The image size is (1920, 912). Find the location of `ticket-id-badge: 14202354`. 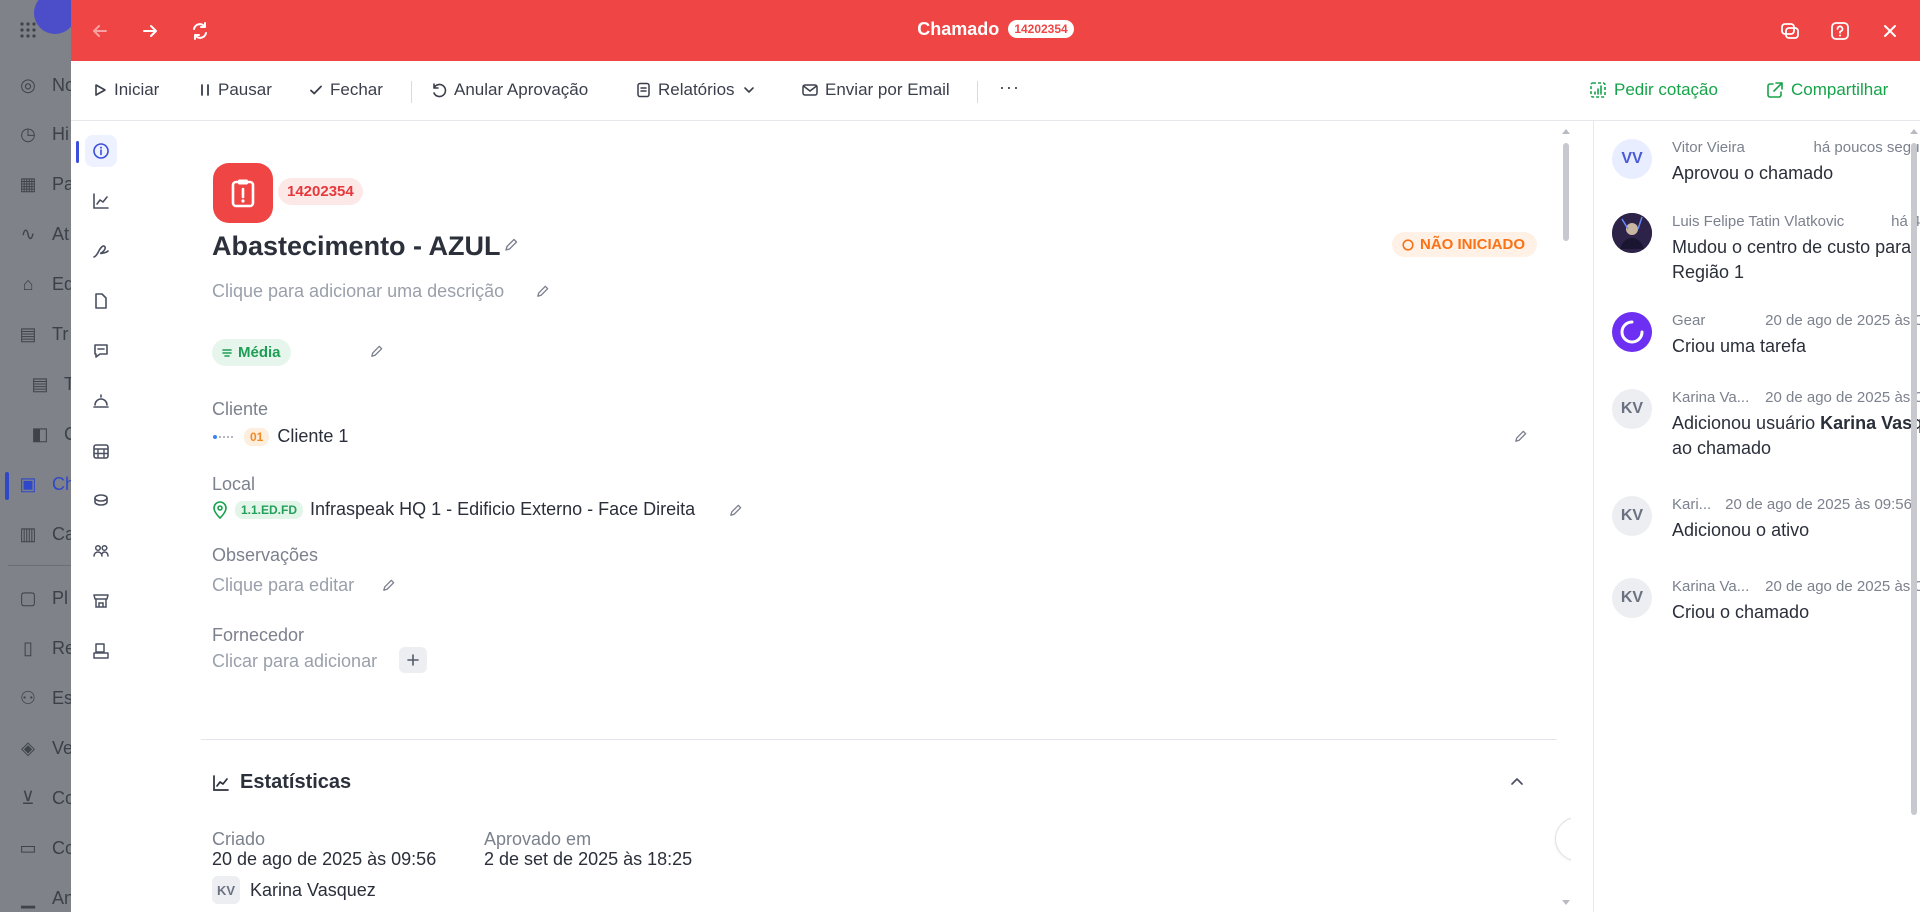

ticket-id-badge: 14202354 is located at coordinates (1041, 29).